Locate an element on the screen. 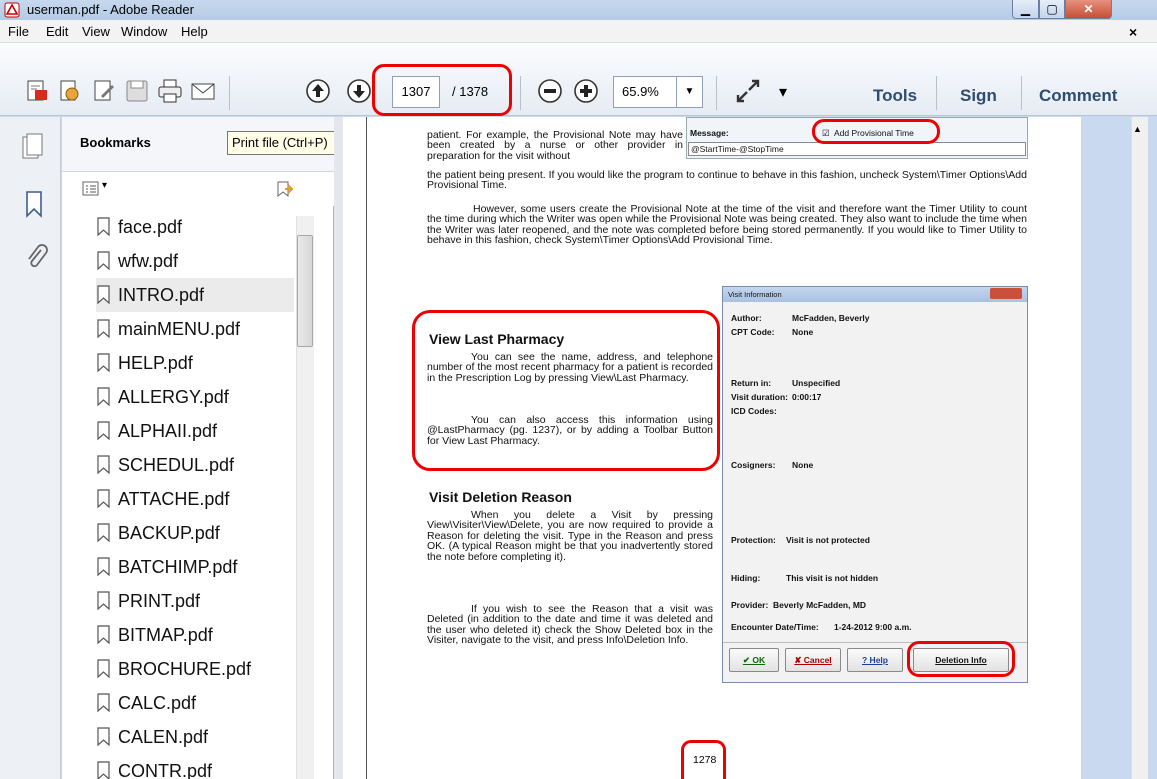 The width and height of the screenshot is (1157, 779). sign-button: Sign is located at coordinates (978, 96).